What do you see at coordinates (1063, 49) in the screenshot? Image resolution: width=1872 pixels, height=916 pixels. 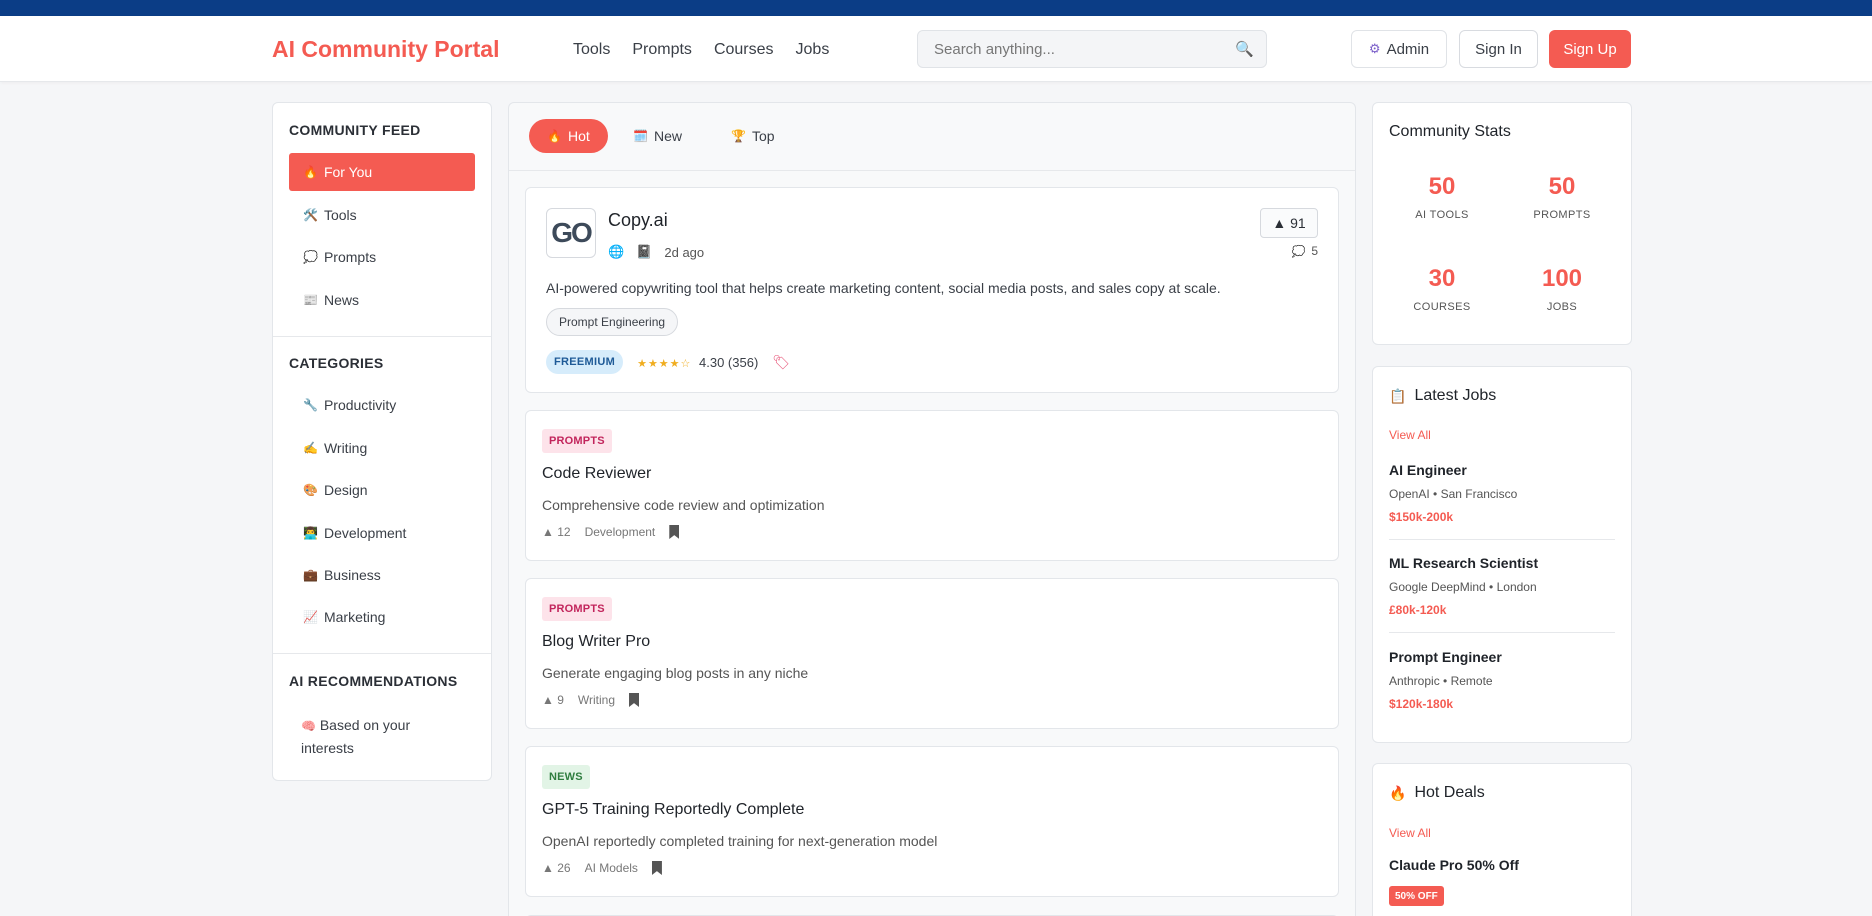 I see `search-input` at bounding box center [1063, 49].